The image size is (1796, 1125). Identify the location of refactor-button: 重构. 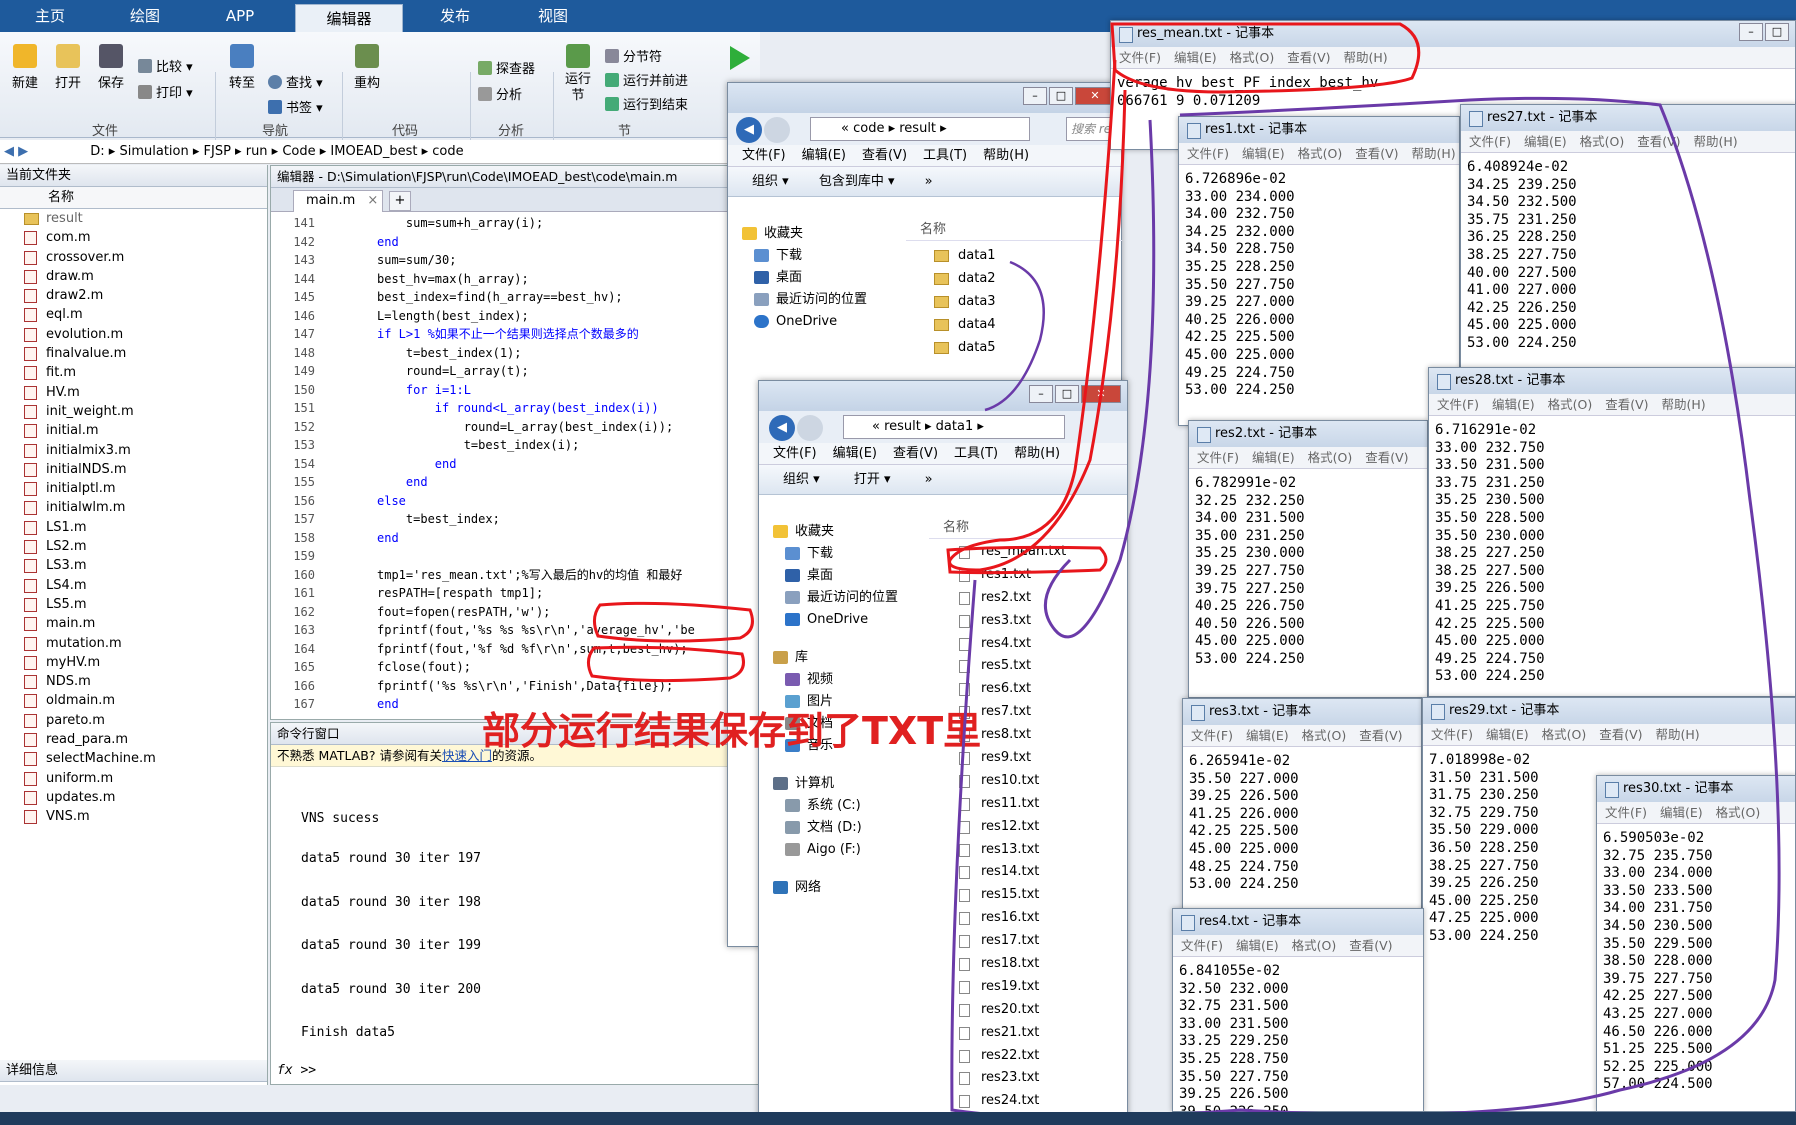
(367, 67).